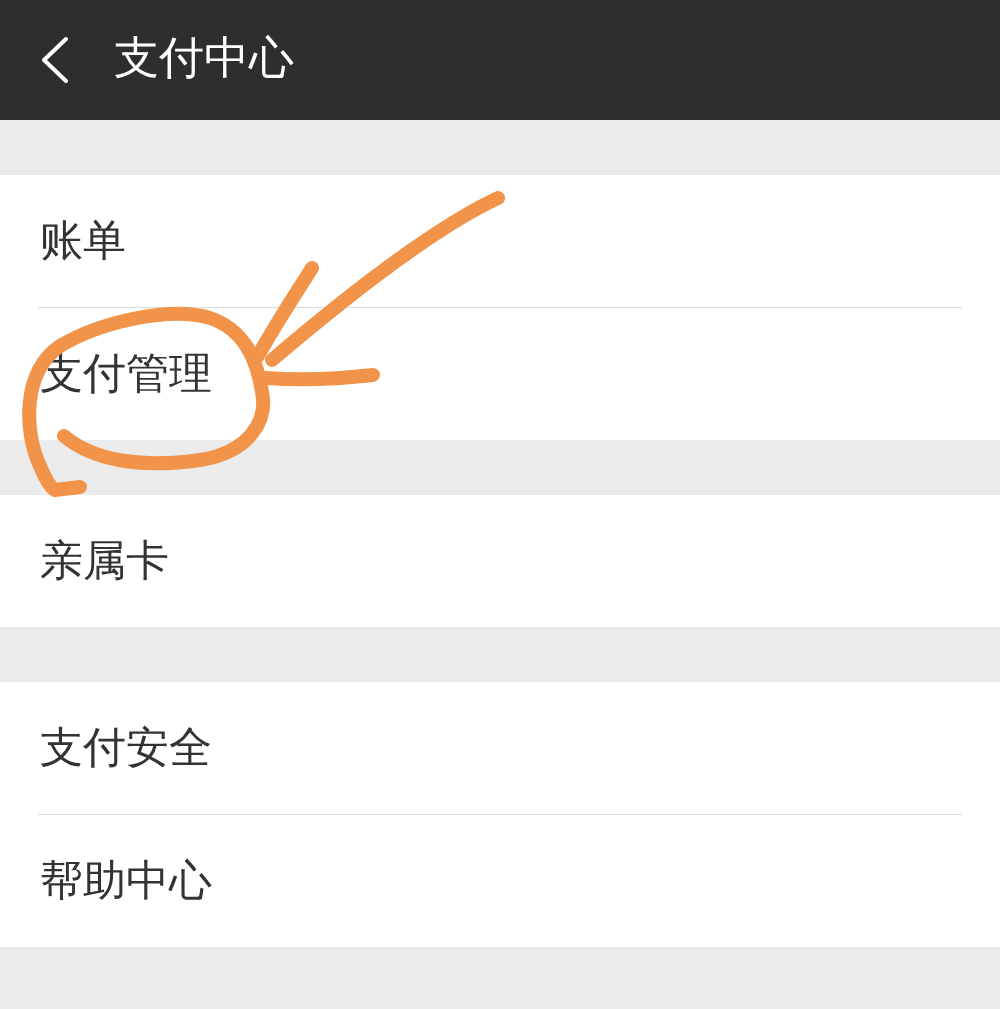  I want to click on page-title: 支付中心, so click(204, 57).